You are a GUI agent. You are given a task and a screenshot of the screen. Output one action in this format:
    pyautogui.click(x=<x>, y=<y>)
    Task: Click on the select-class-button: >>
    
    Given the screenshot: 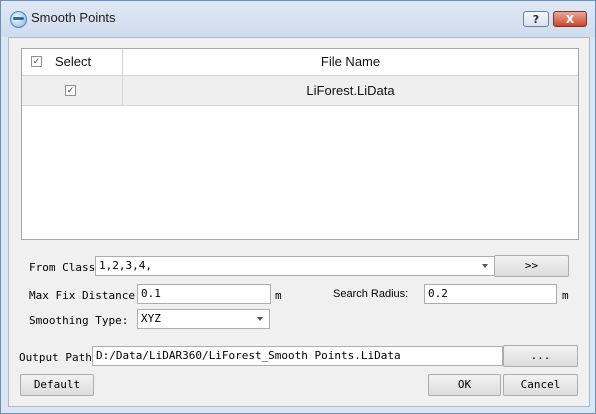 What is the action you would take?
    pyautogui.click(x=531, y=266)
    